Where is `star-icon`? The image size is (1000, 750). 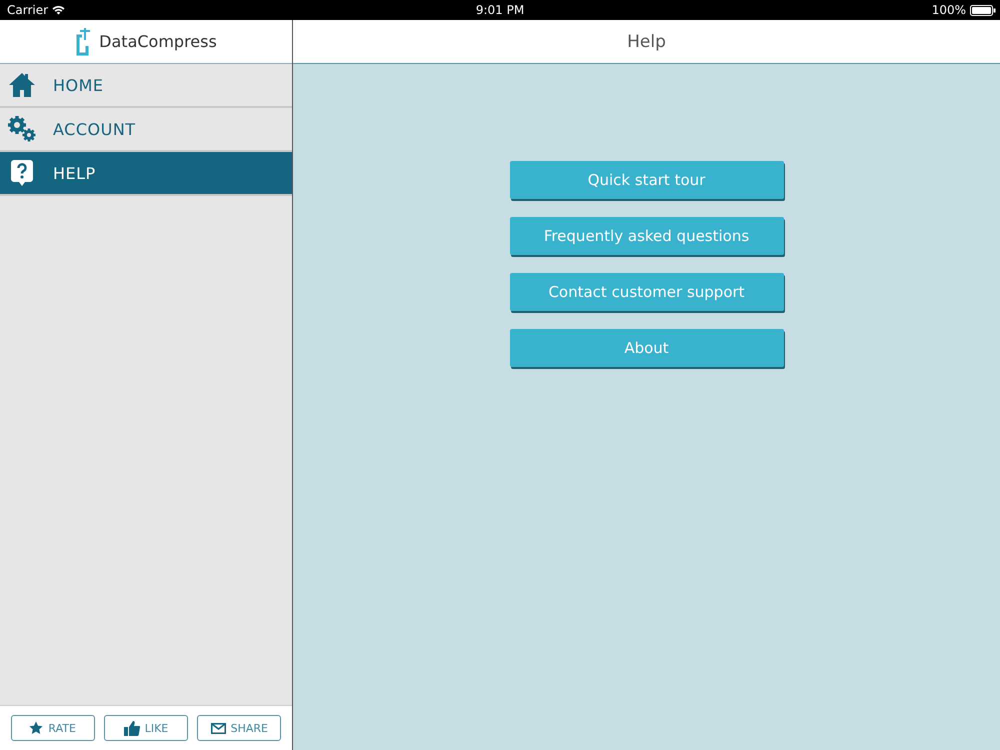
star-icon is located at coordinates (36, 728).